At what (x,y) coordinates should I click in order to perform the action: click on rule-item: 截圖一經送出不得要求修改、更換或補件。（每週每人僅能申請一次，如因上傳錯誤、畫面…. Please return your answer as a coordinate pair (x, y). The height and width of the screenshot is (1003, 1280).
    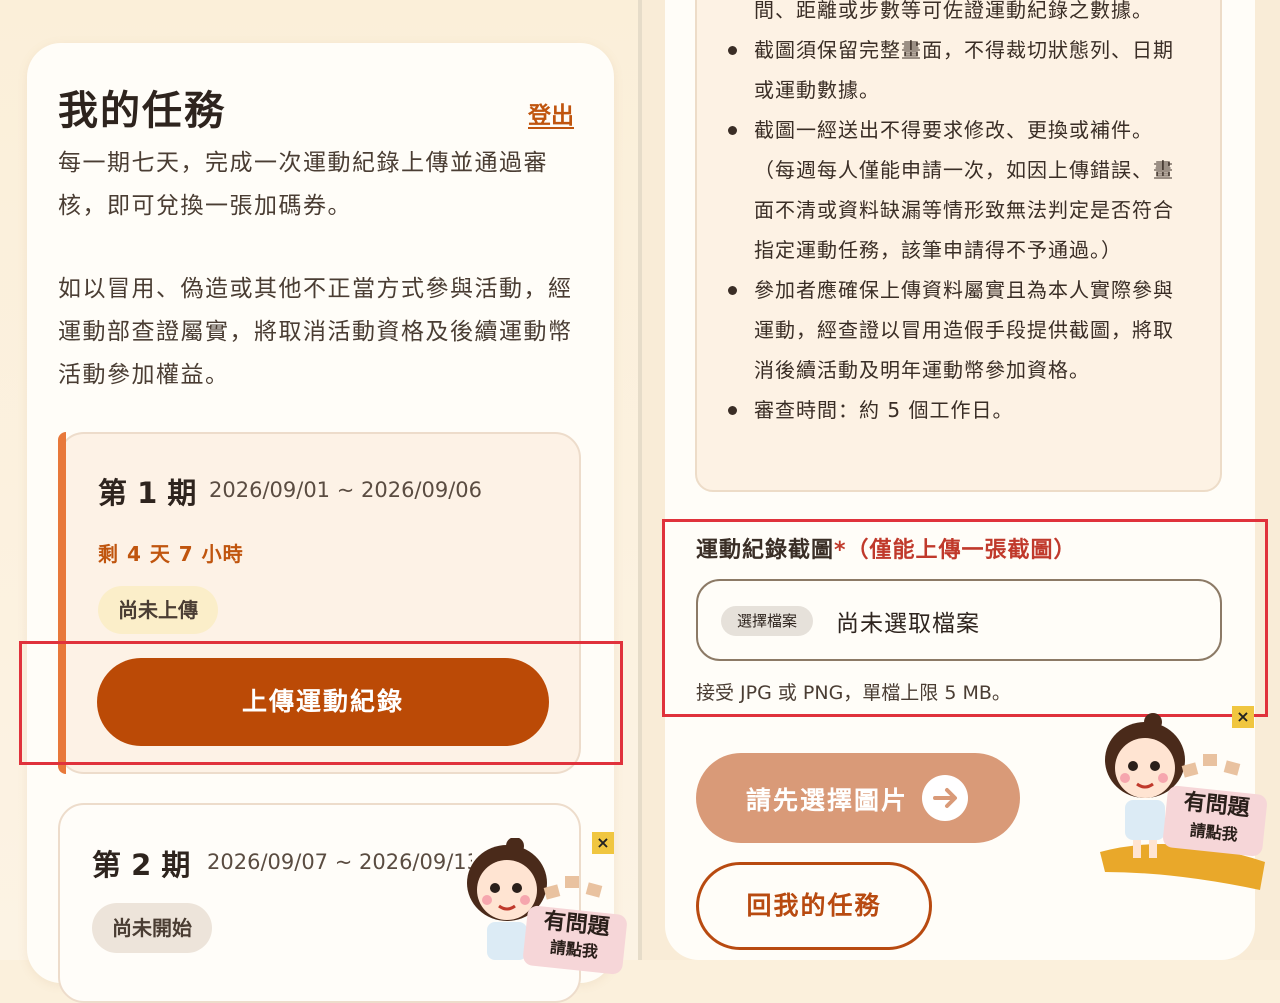
    Looking at the image, I should click on (953, 190).